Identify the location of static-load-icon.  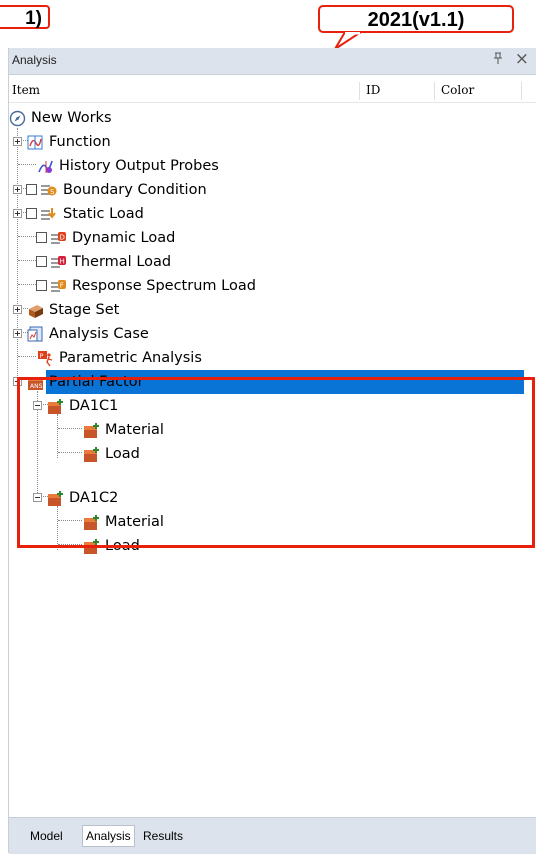
(48, 214).